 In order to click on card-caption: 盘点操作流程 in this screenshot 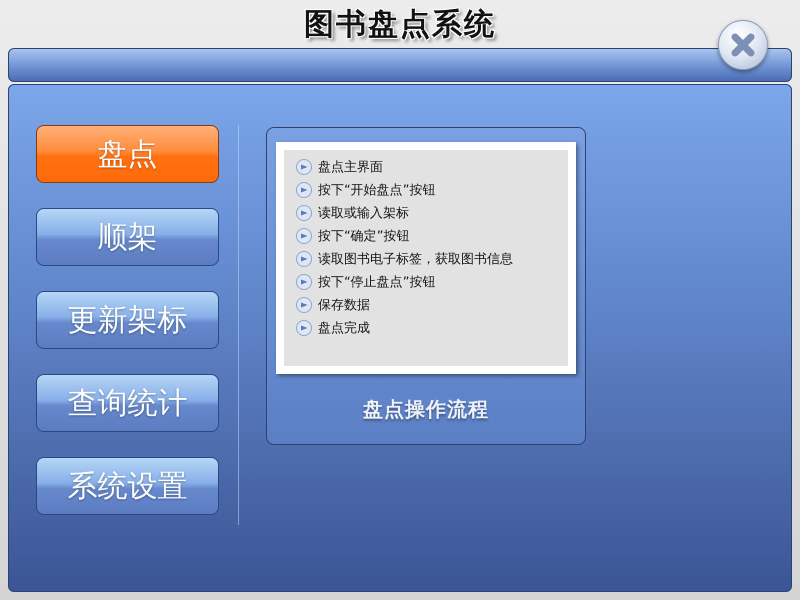, I will do `click(426, 409)`.